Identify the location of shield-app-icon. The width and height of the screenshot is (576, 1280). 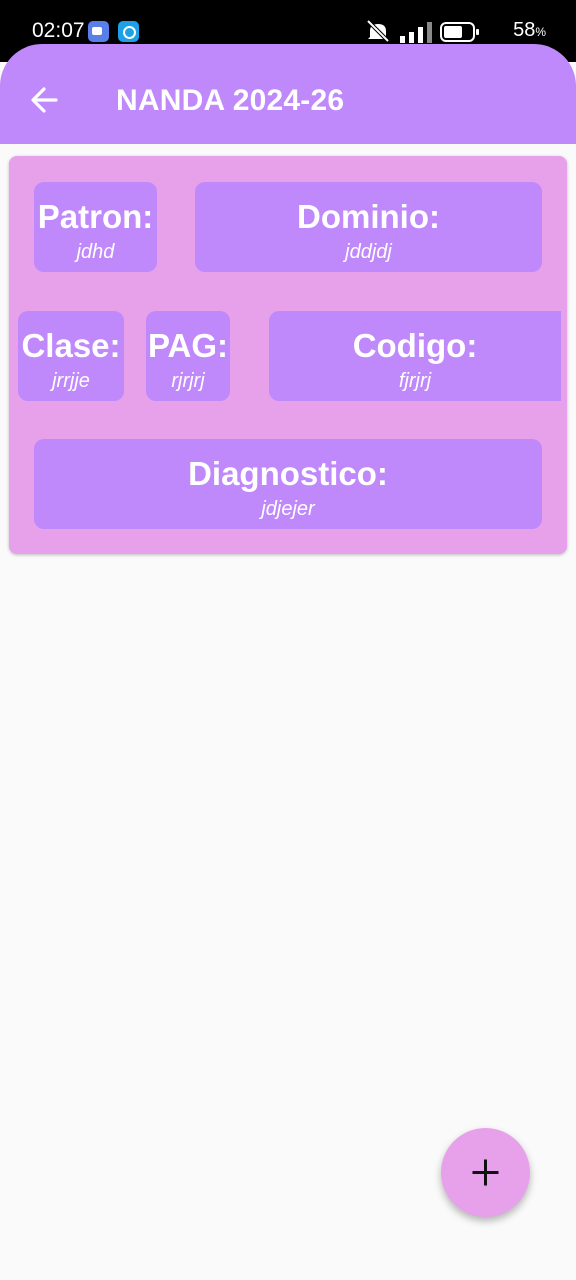
(128, 31).